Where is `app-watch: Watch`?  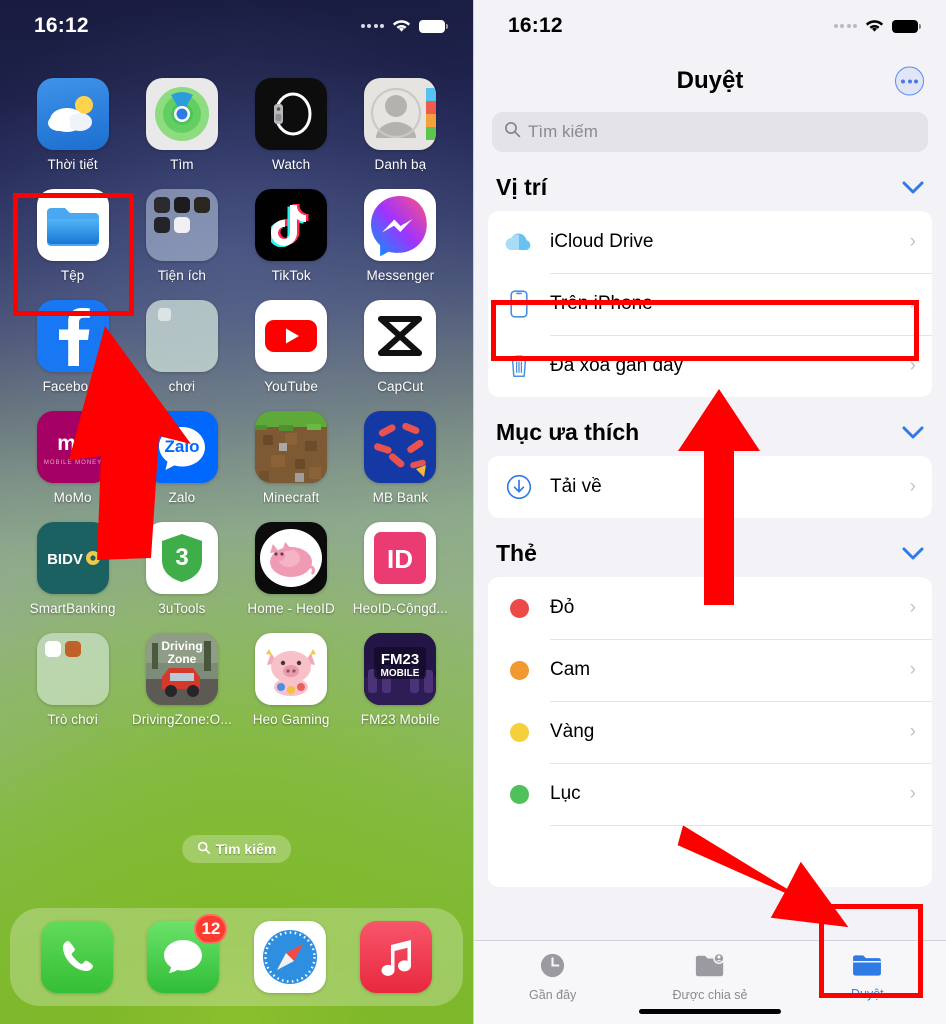 app-watch: Watch is located at coordinates (291, 125).